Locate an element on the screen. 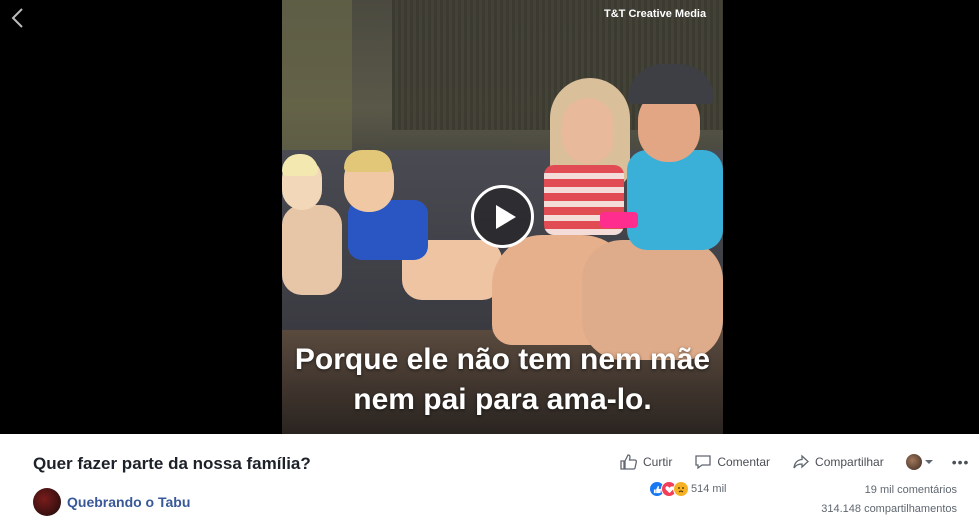  like-button: Curtir is located at coordinates (646, 462).